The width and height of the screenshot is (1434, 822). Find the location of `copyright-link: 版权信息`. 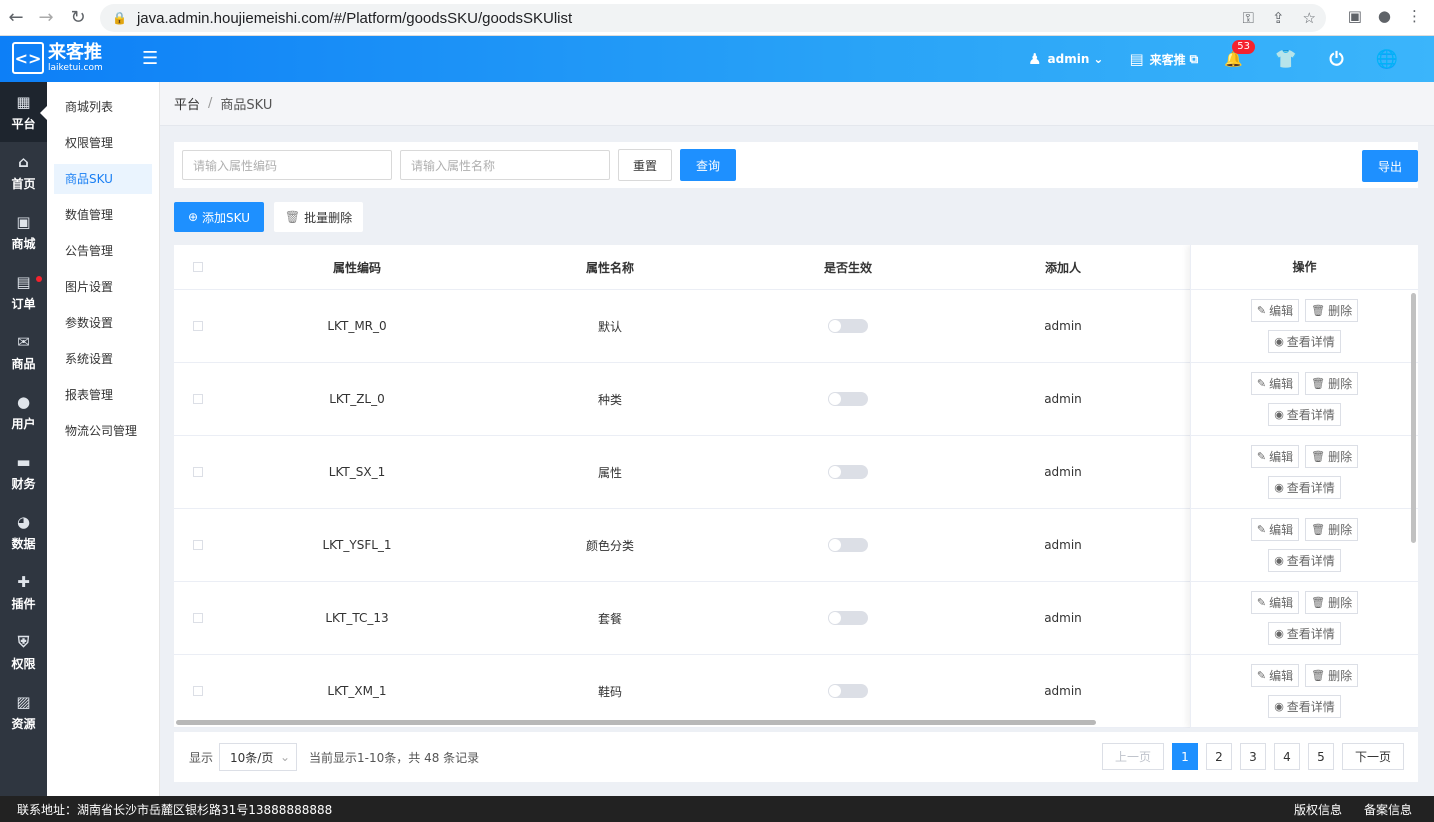

copyright-link: 版权信息 is located at coordinates (1318, 809).